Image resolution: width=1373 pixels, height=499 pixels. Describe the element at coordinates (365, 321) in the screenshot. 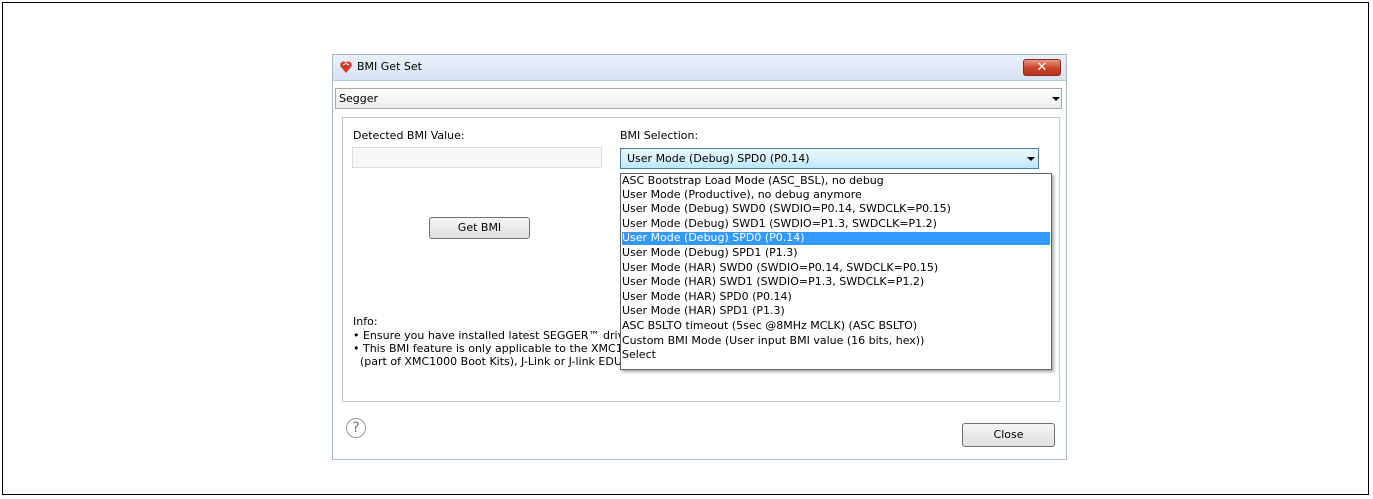

I see `info-heading: Info:` at that location.